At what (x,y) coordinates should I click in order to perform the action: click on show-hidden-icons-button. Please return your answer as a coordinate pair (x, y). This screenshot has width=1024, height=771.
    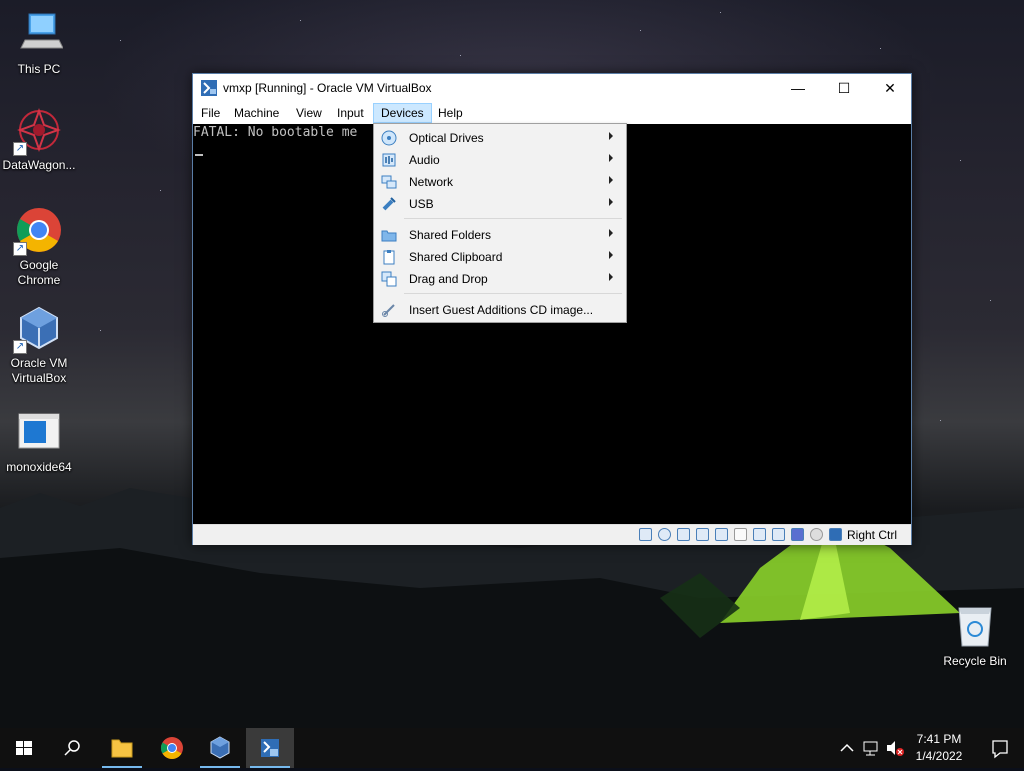
    Looking at the image, I should click on (847, 748).